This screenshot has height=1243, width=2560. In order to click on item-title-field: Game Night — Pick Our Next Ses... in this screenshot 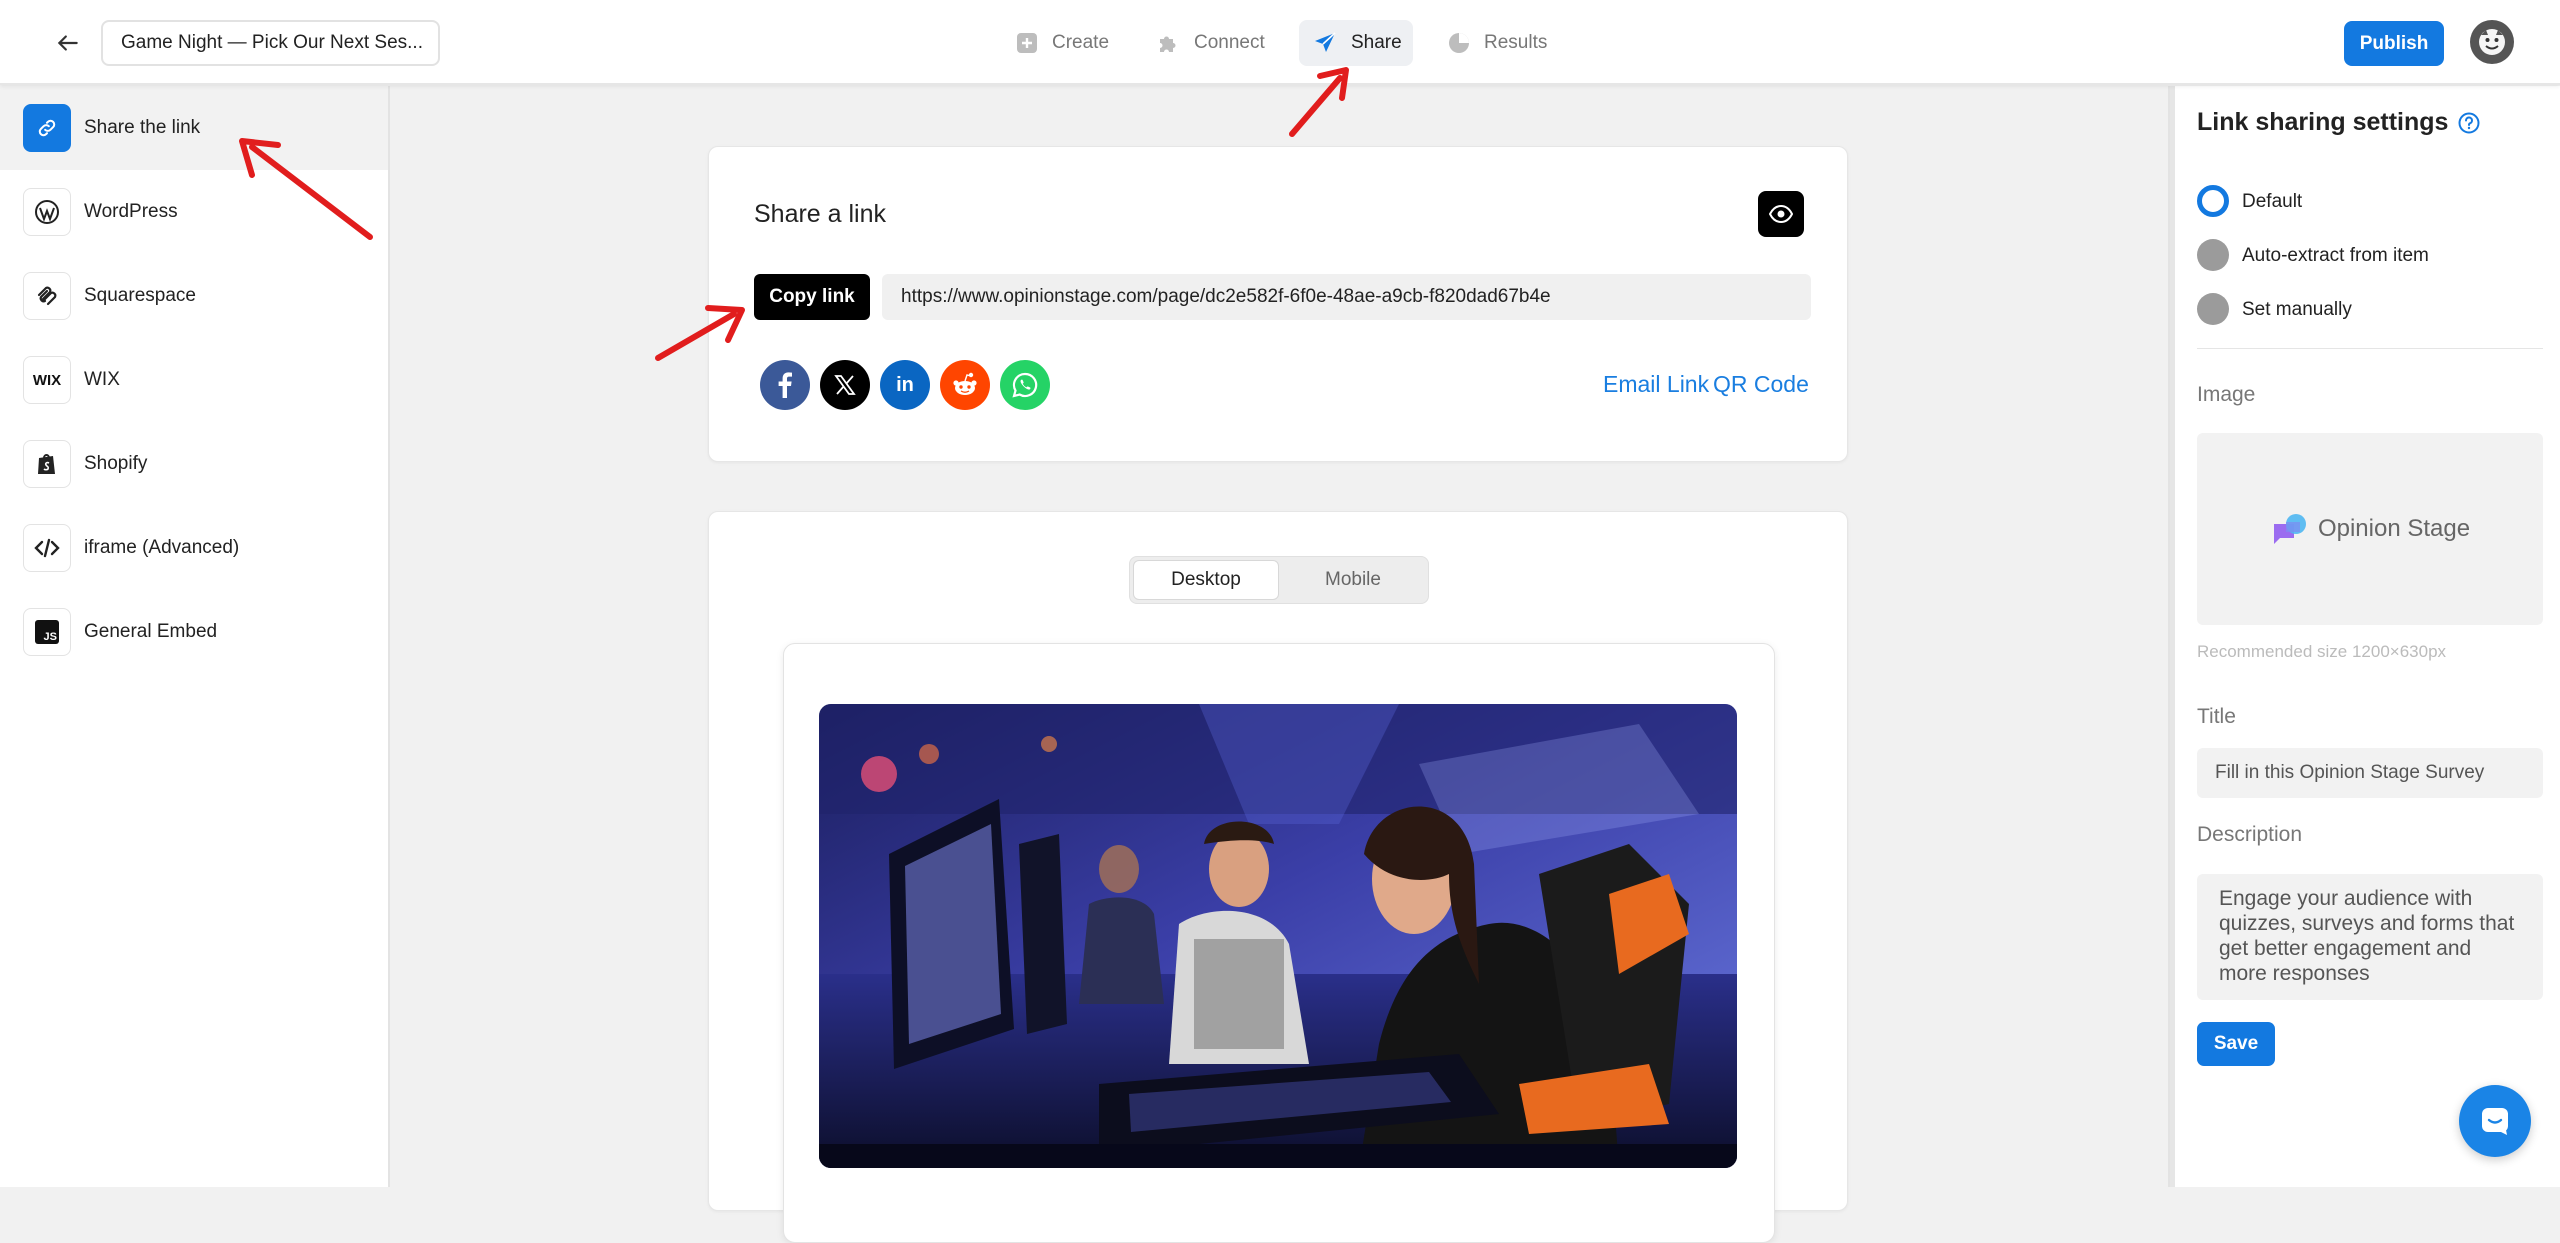, I will do `click(270, 43)`.